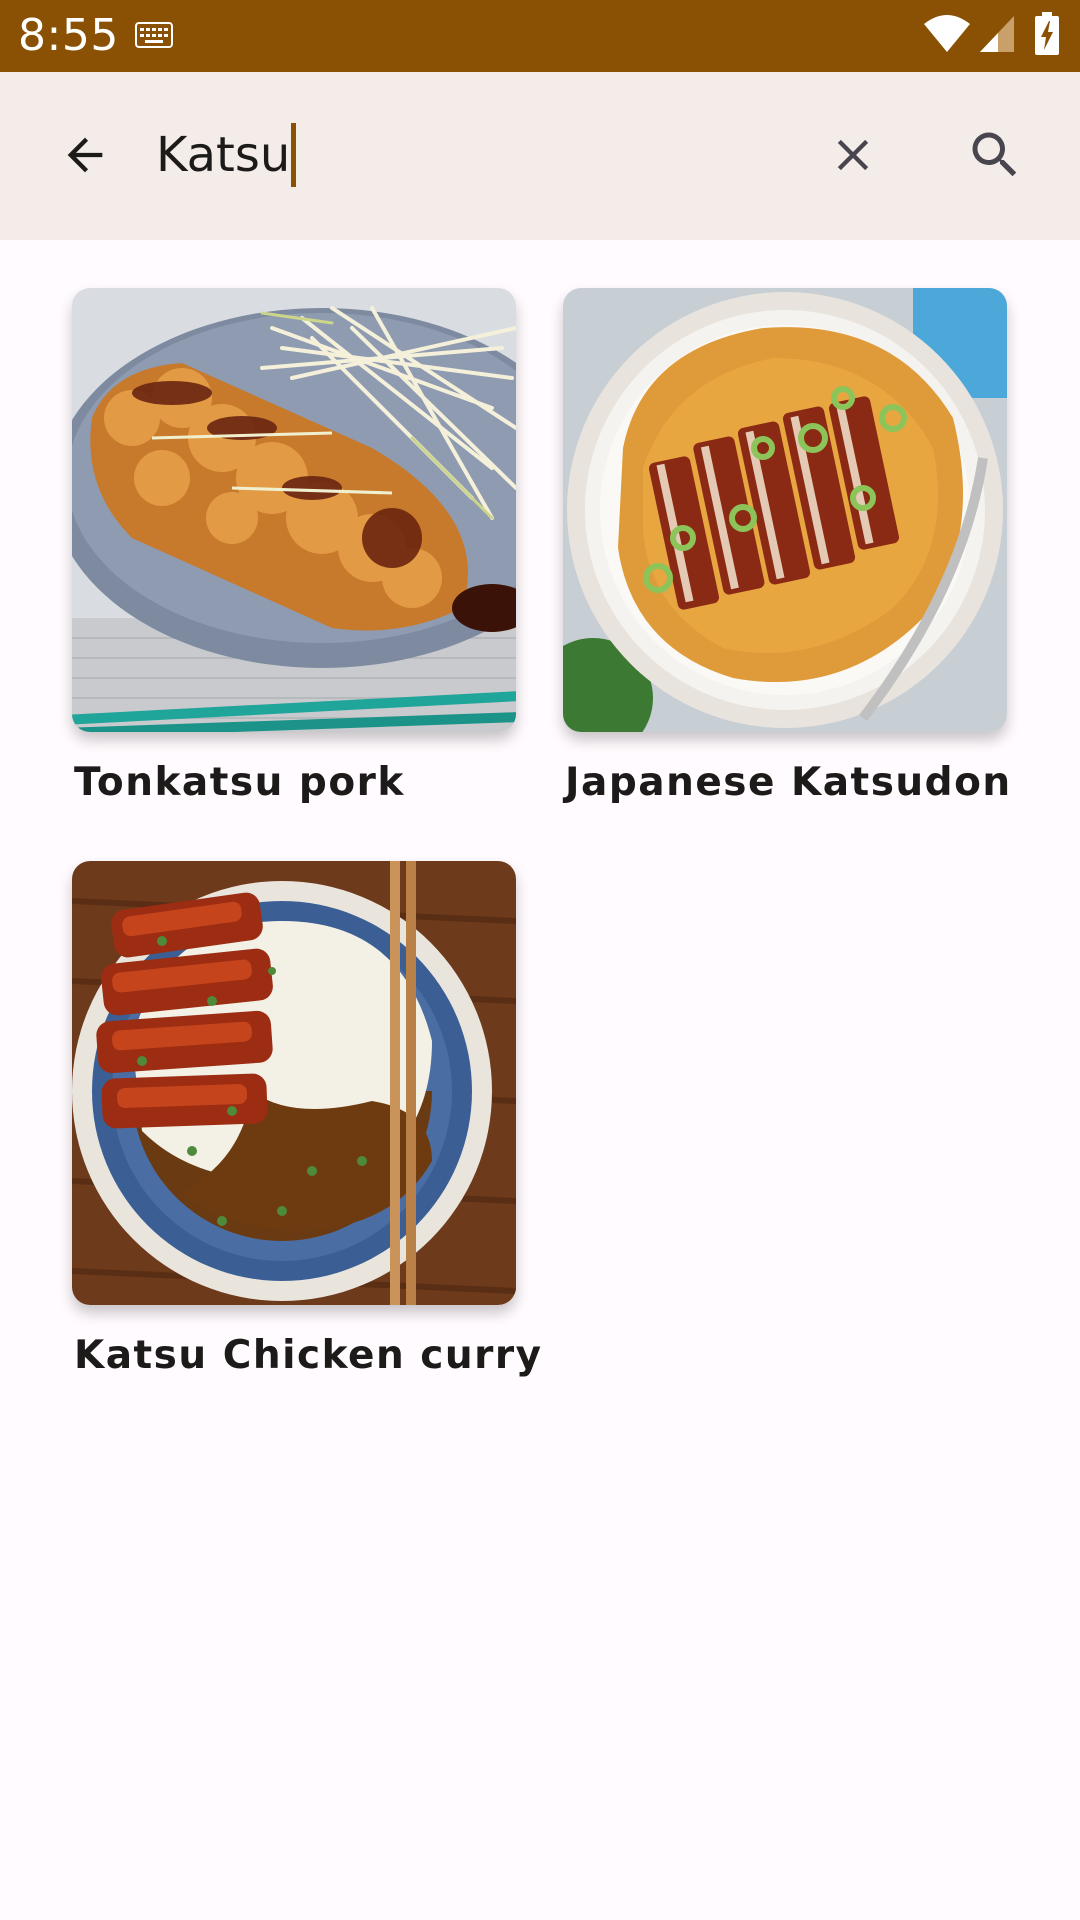  Describe the element at coordinates (997, 34) in the screenshot. I see `signal-icon` at that location.